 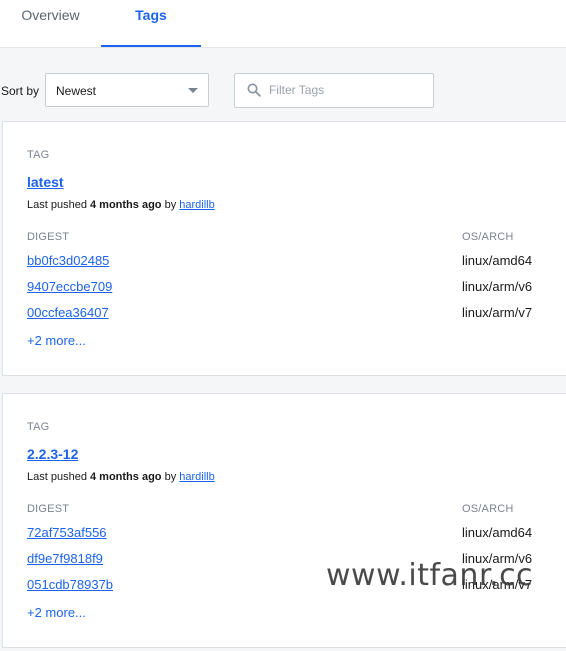 I want to click on watermark: www.itfanr.cc, so click(x=430, y=575).